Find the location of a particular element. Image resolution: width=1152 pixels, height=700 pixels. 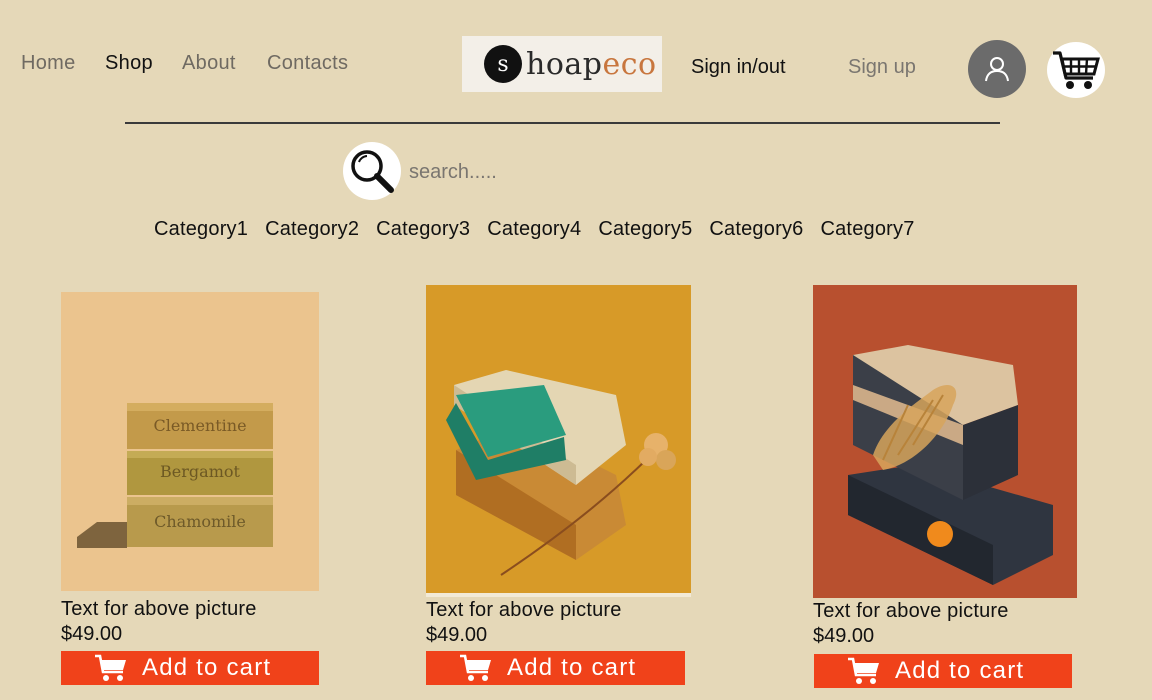

shopping-cart-icon is located at coordinates (1076, 70).